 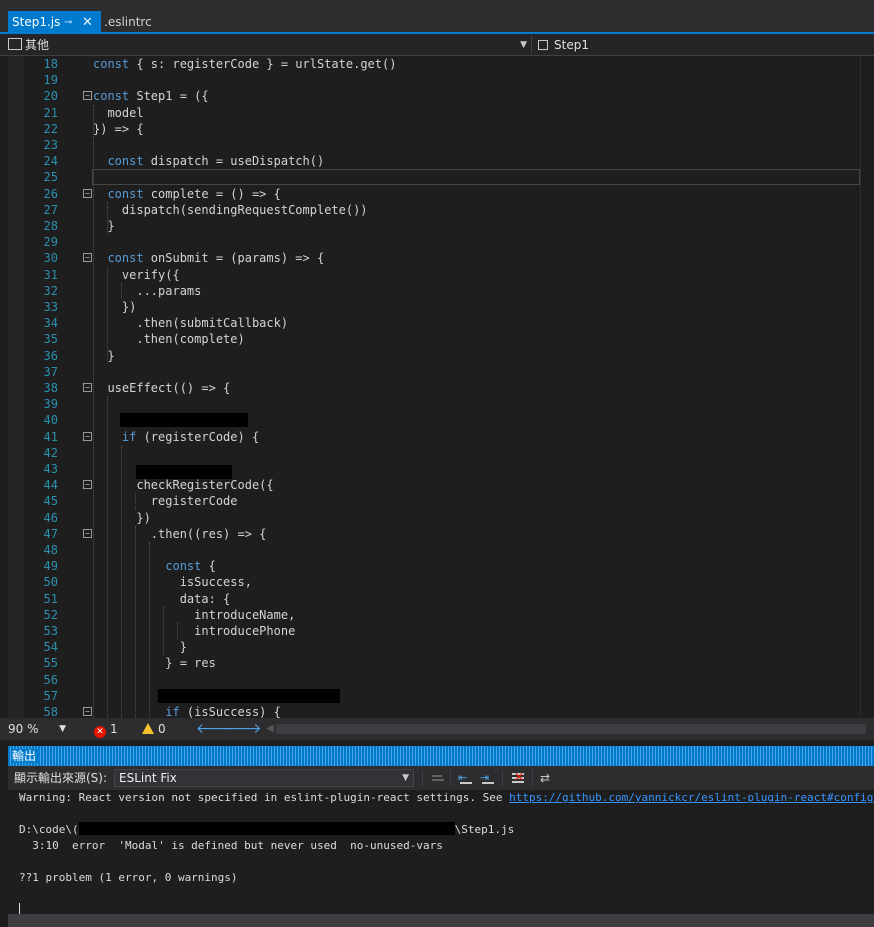 I want to click on line-number: 45, so click(x=50, y=501).